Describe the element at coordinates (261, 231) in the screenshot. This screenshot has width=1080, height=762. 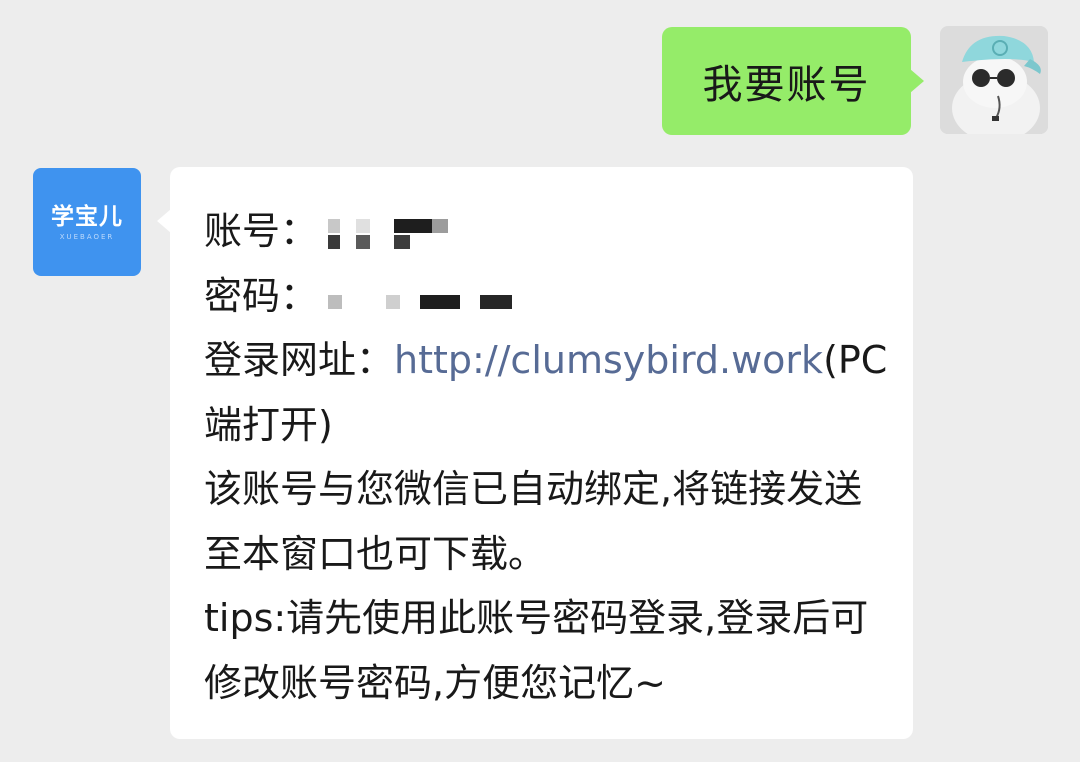
I see `account-label: 账号：` at that location.